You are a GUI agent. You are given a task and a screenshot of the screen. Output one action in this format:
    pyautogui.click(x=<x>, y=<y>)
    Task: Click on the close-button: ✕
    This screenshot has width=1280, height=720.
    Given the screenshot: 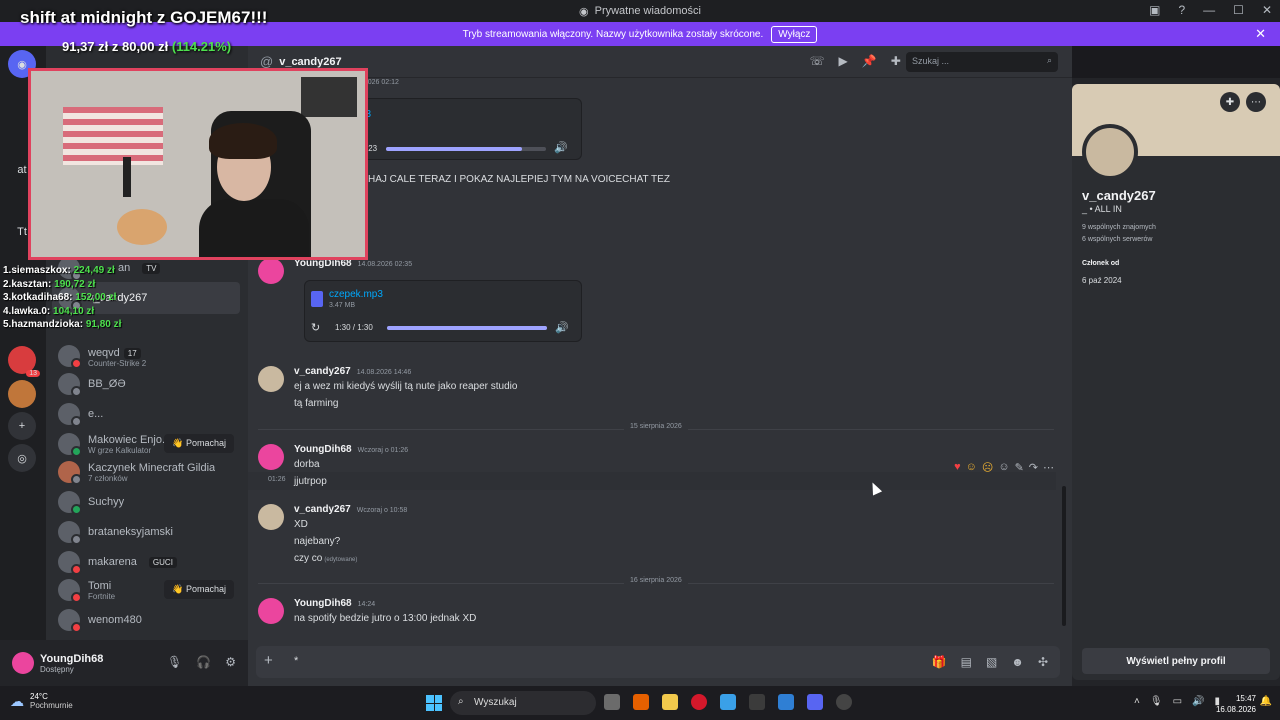 What is the action you would take?
    pyautogui.click(x=1267, y=10)
    